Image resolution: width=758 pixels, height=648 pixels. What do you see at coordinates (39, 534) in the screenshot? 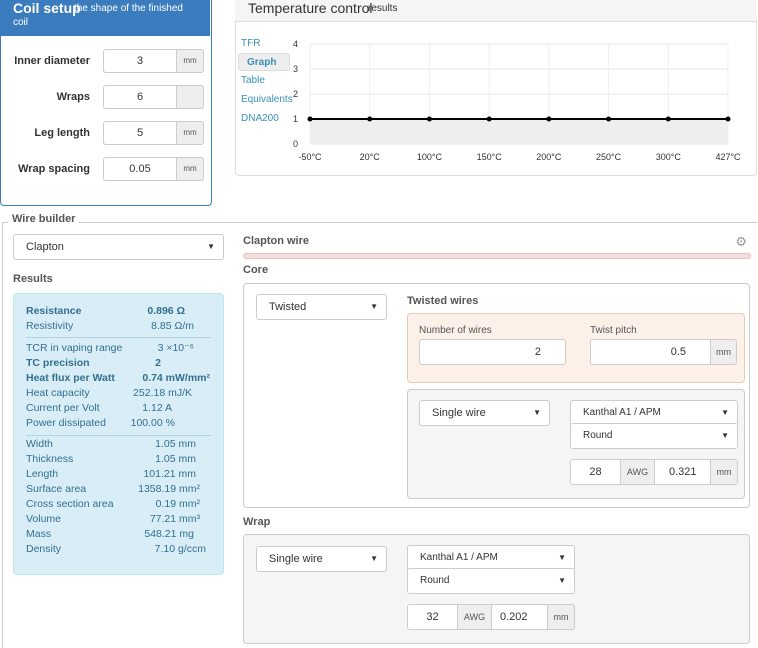
I see `mass-label: Mass` at bounding box center [39, 534].